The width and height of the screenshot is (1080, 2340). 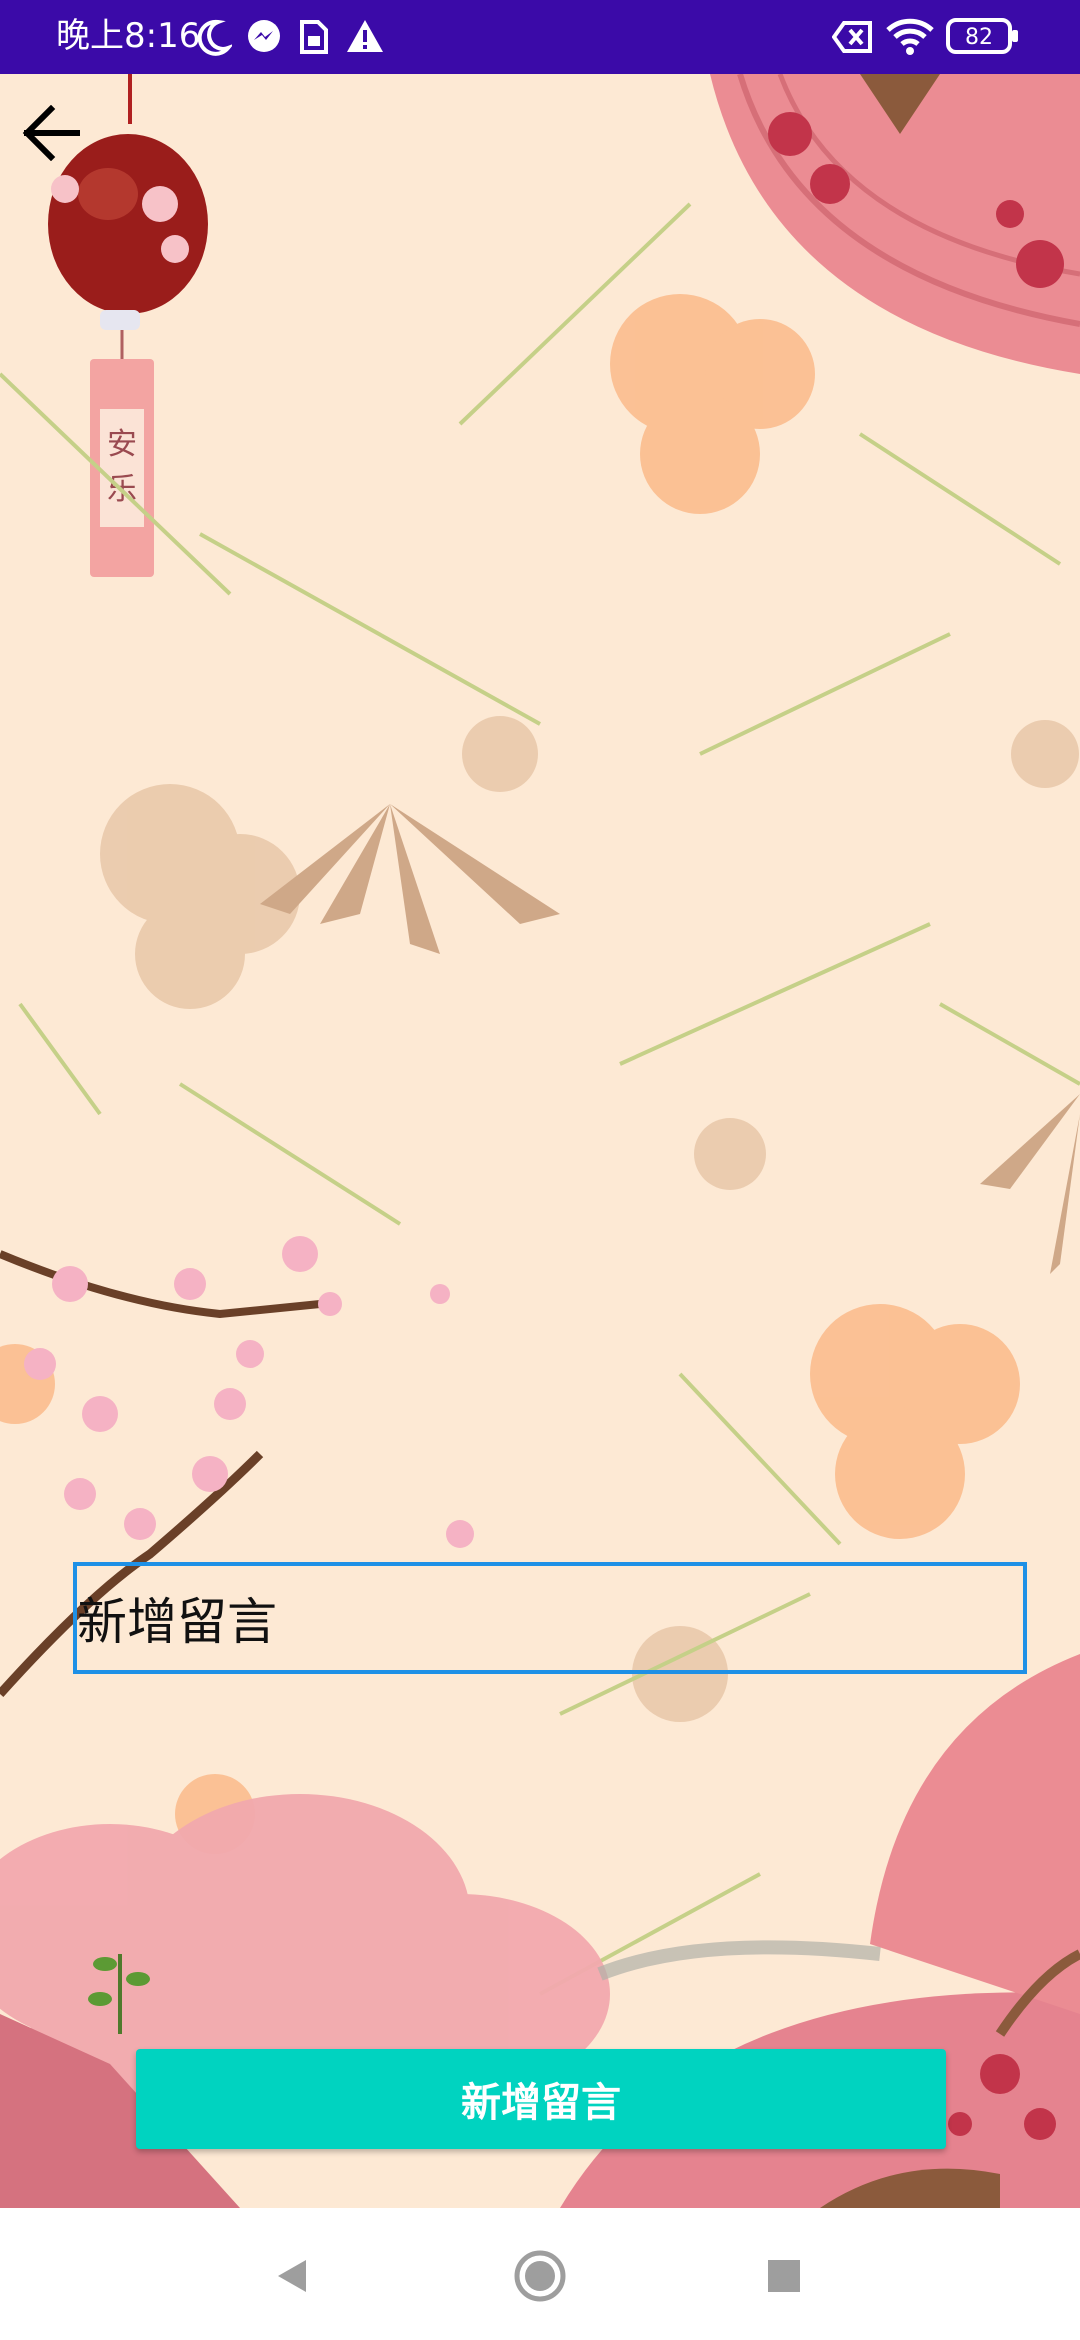 I want to click on warning-icon, so click(x=365, y=38).